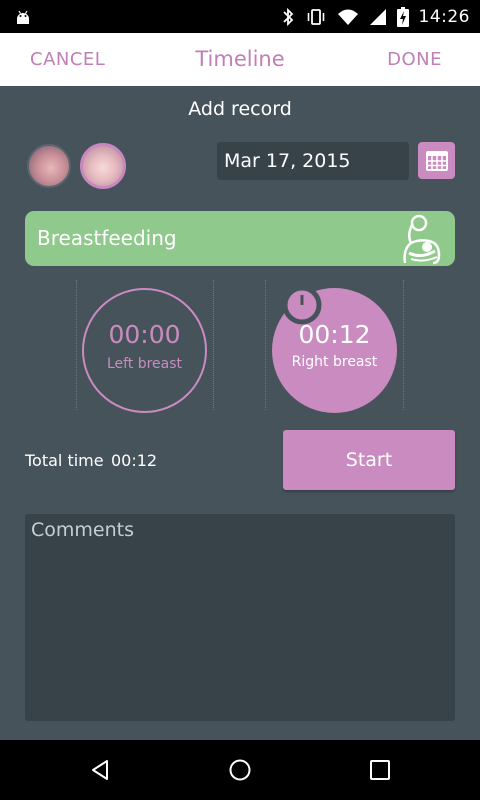 This screenshot has width=480, height=800. What do you see at coordinates (315, 16) in the screenshot?
I see `vibrate-icon` at bounding box center [315, 16].